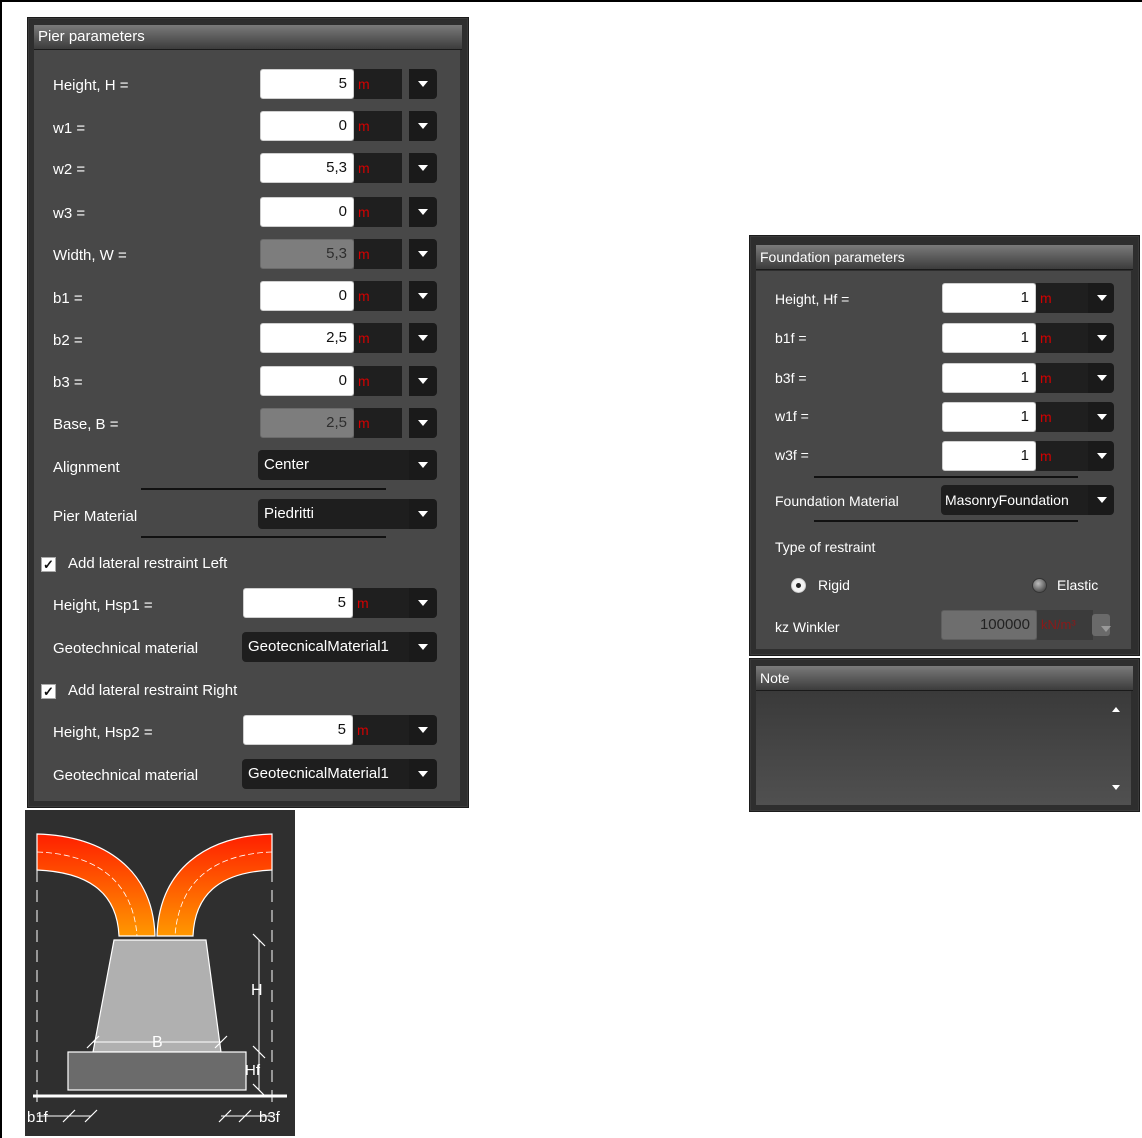  Describe the element at coordinates (307, 296) in the screenshot. I see `b1-input: 0` at that location.